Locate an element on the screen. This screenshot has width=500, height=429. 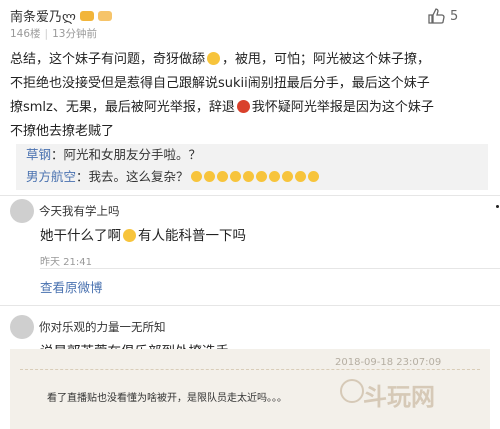
body-text: 不撩他去撩老贼了 is located at coordinates (62, 131).